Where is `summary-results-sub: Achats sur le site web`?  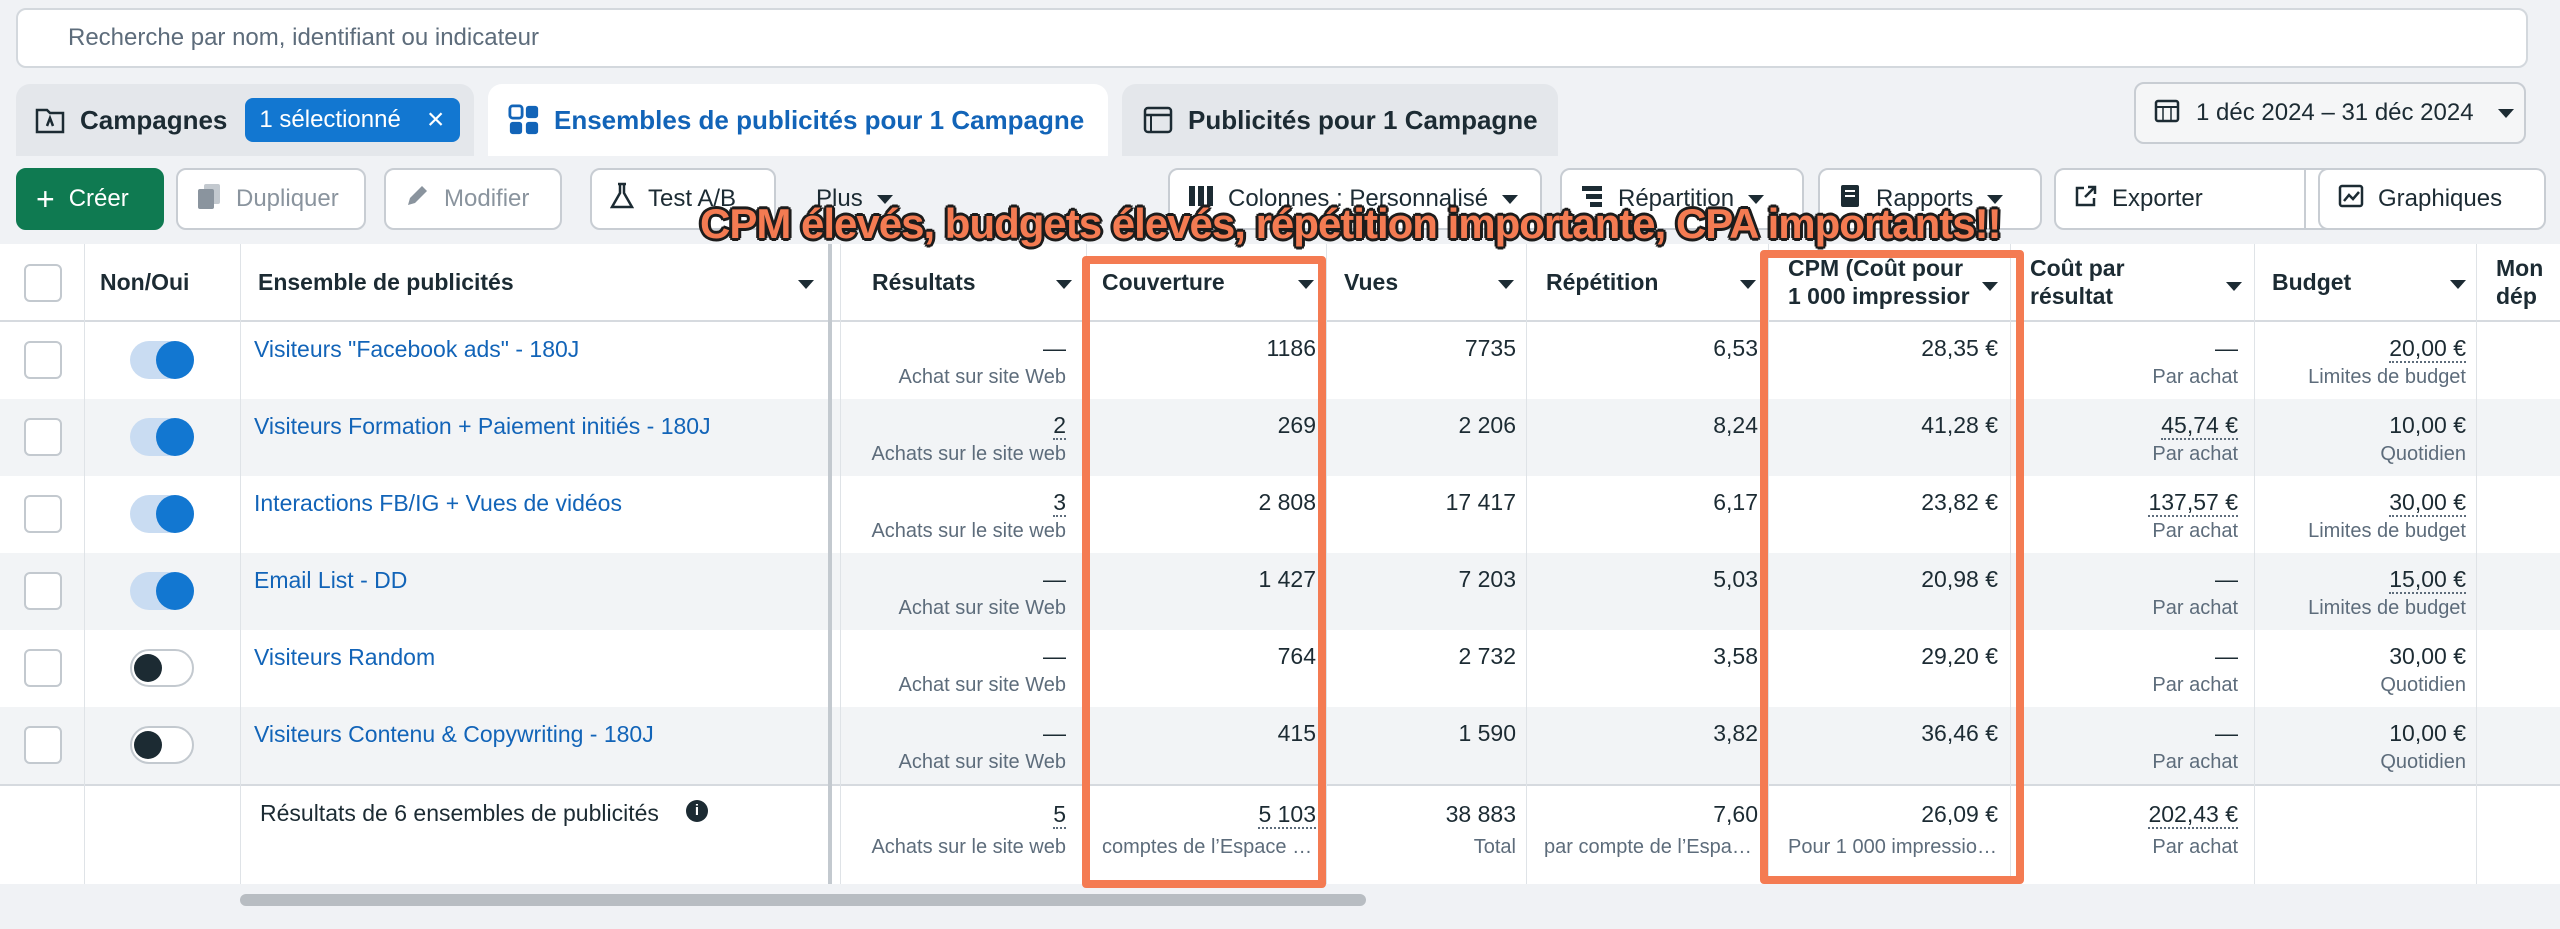
summary-results-sub: Achats sur le site web is located at coordinates (968, 847).